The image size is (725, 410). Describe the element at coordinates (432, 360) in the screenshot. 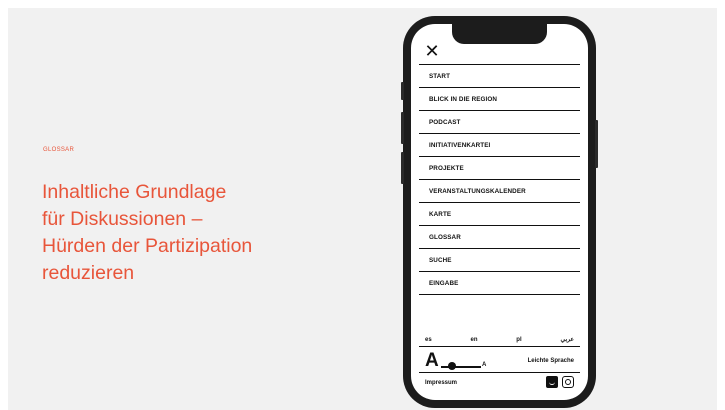

I see `font-size-large-label: A` at that location.